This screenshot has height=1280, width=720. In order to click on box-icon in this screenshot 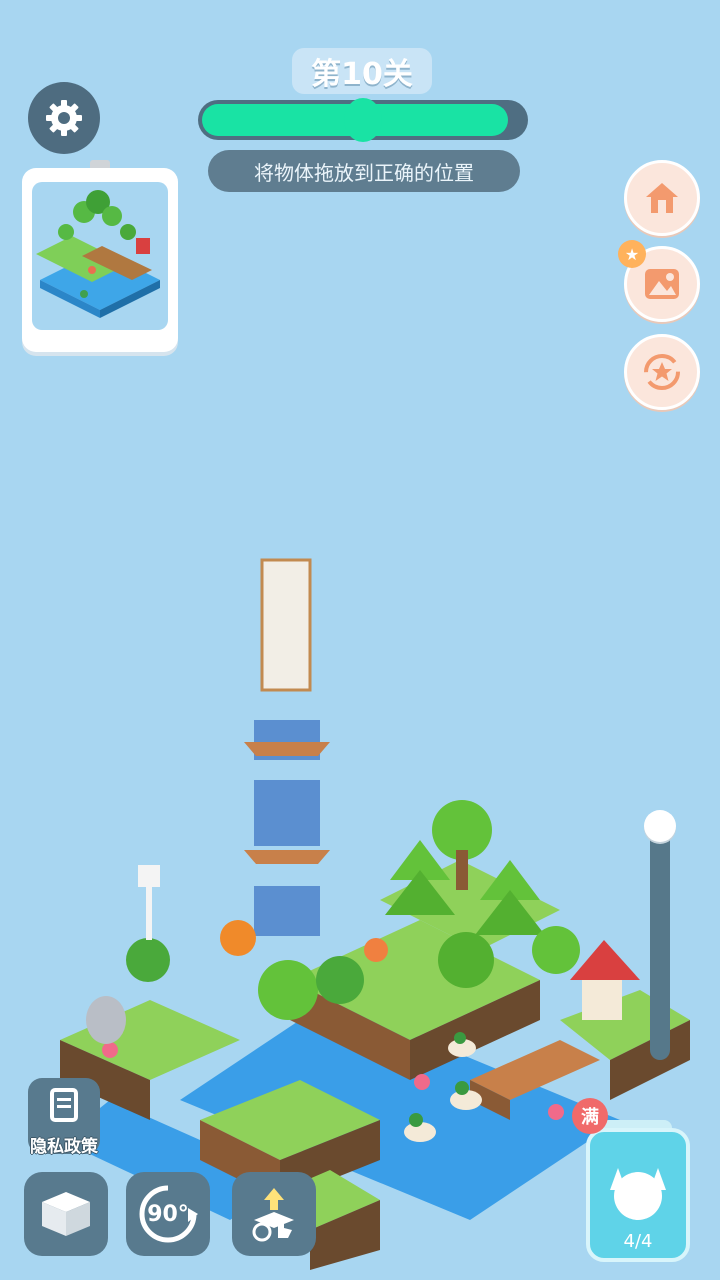, I will do `click(66, 1214)`.